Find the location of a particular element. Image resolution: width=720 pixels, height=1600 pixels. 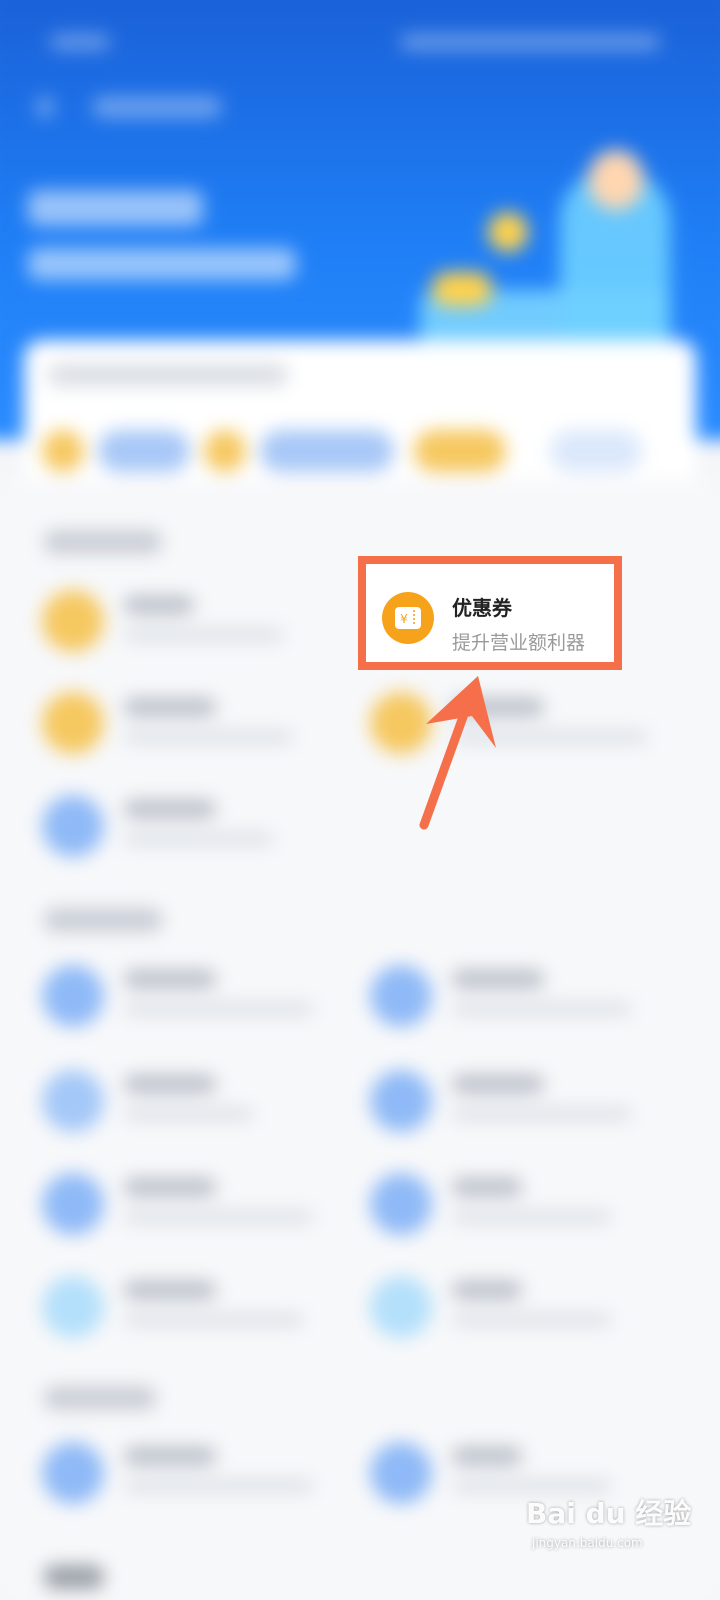

ticket-icon: ¥ is located at coordinates (408, 618).